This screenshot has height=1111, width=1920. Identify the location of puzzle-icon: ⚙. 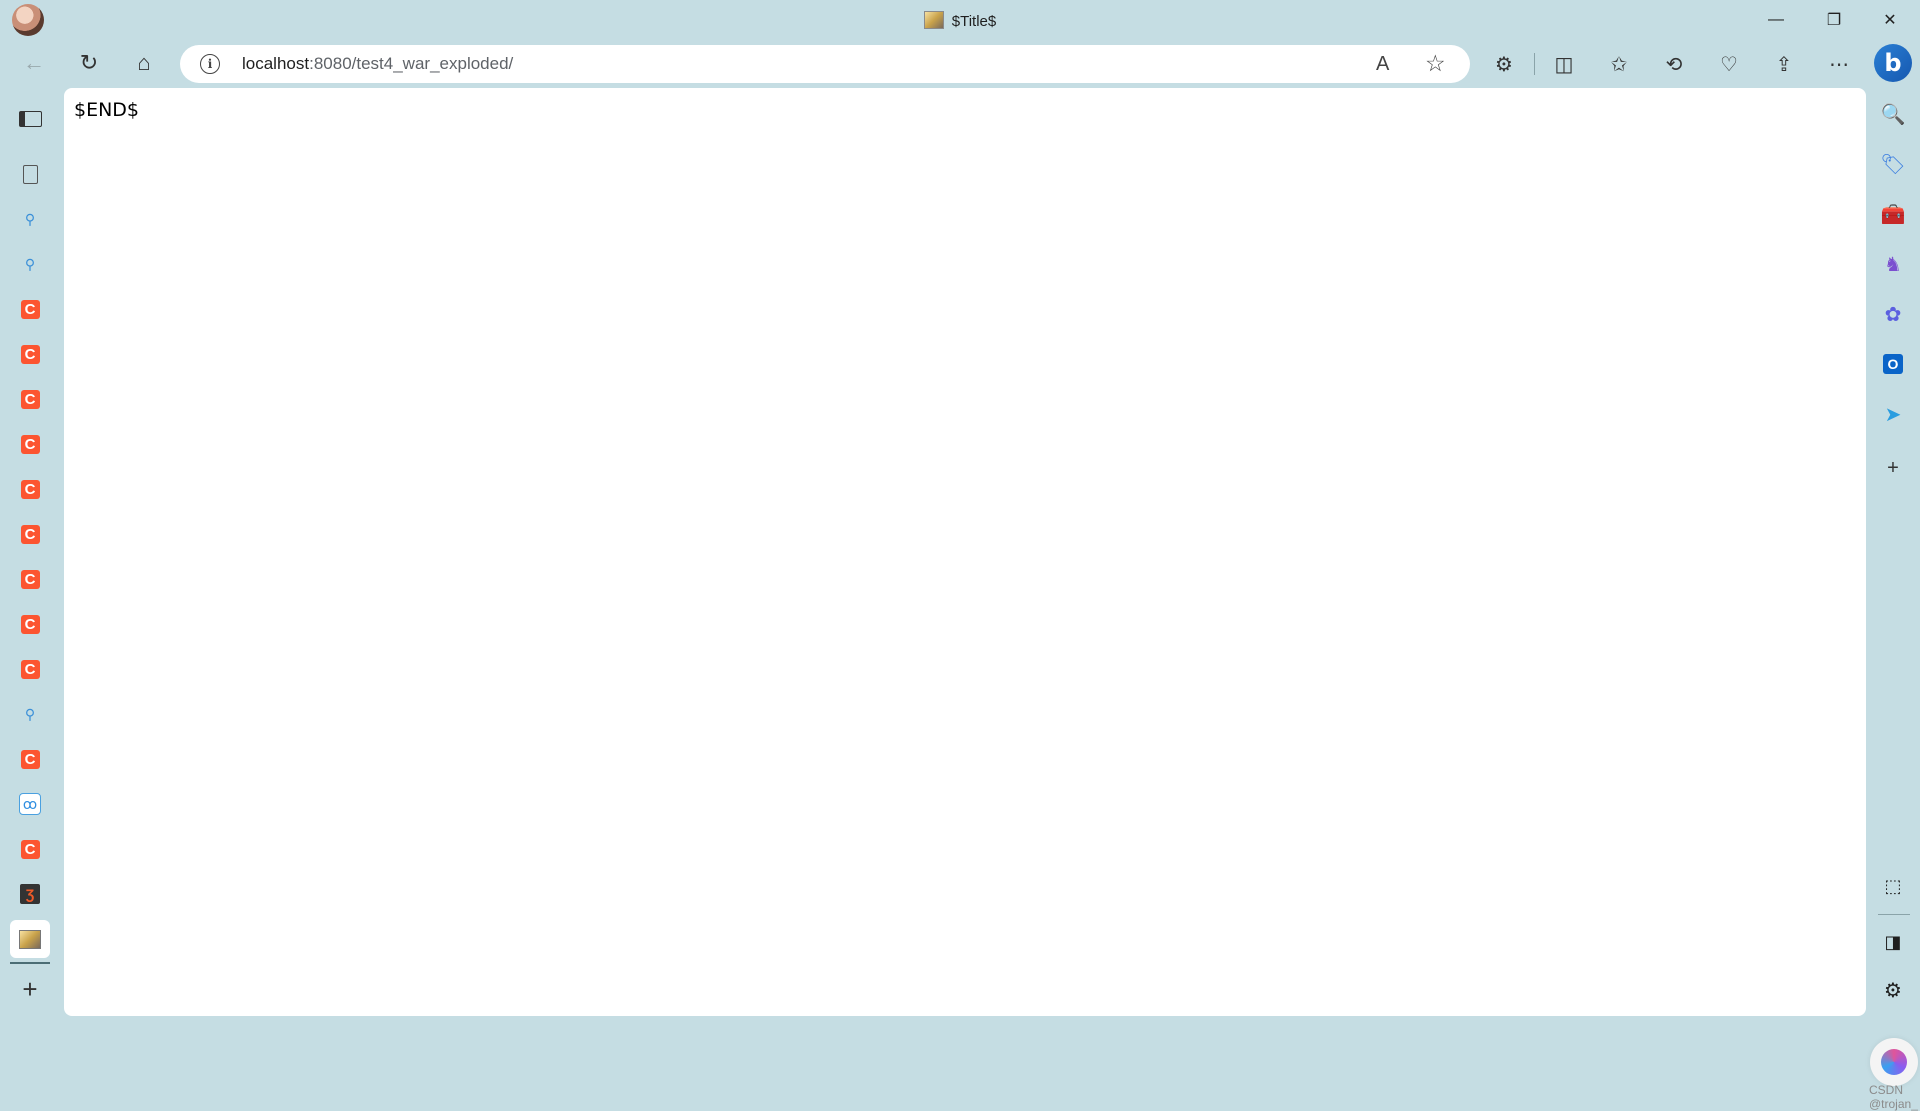
(1504, 64).